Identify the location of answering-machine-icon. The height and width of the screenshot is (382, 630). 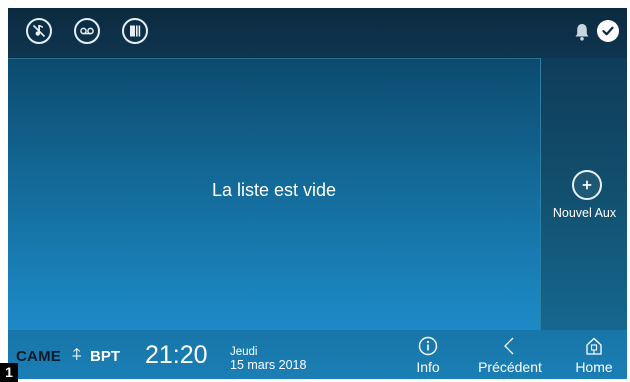
(87, 31).